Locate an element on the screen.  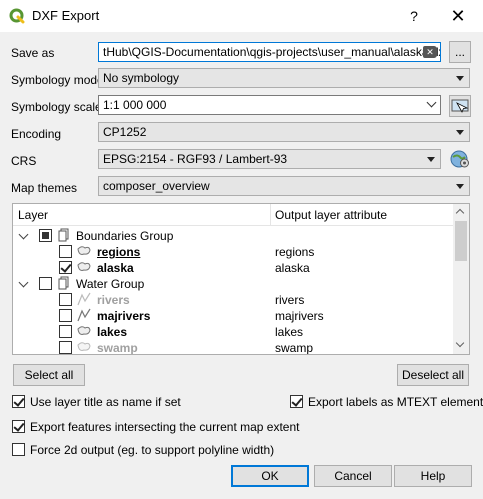
symbology-mode-label: Symbology mode is located at coordinates (57, 80).